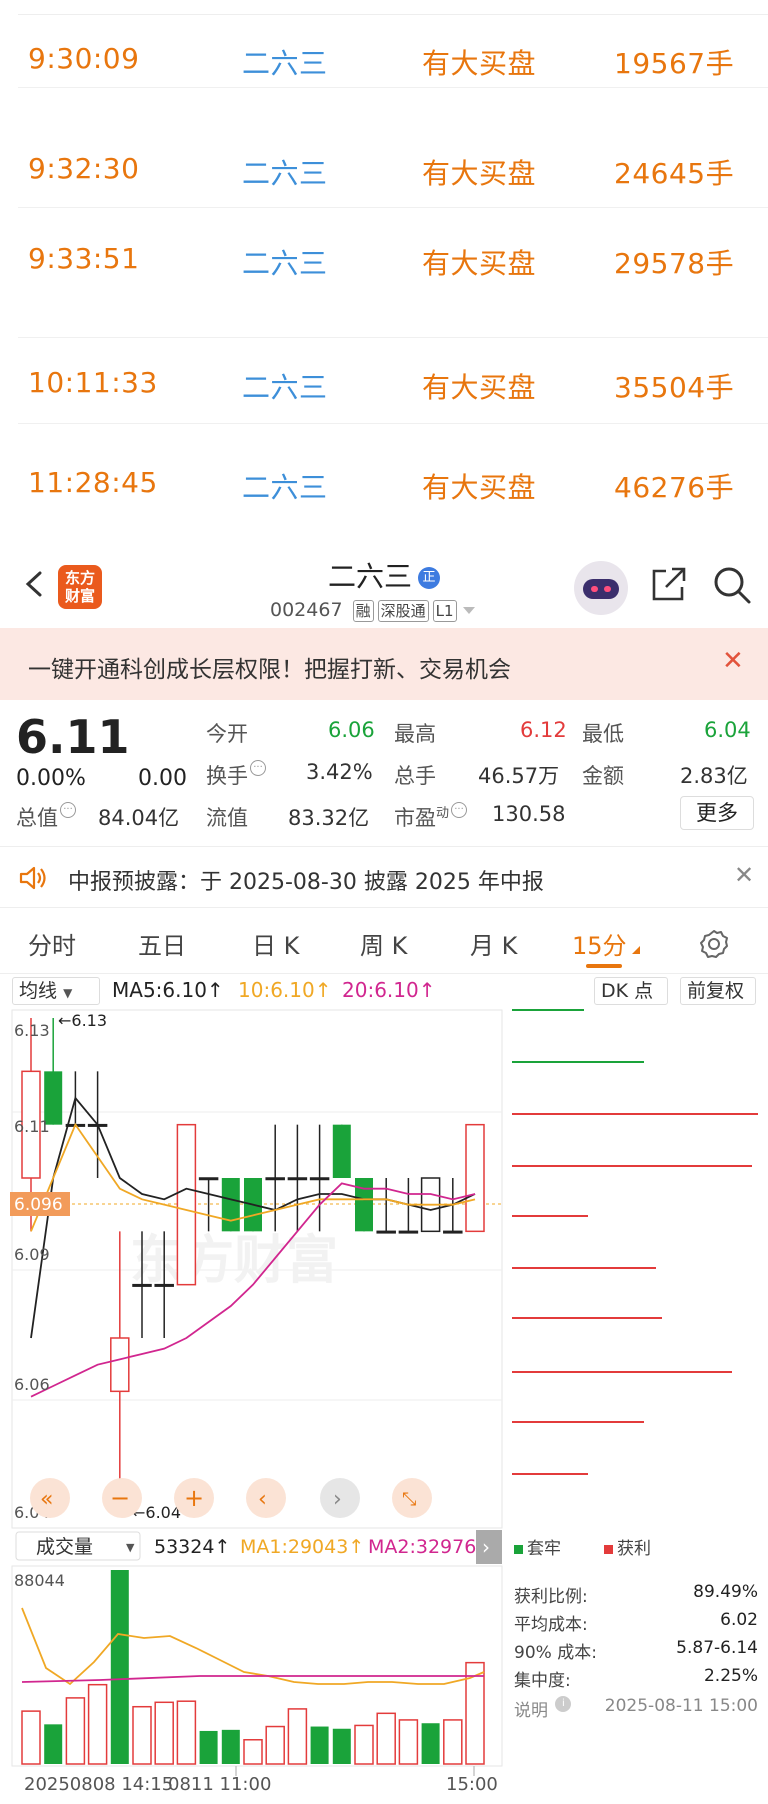 This screenshot has width=768, height=1804. I want to click on notice-text: 中报预披露：于 2025-08-30 披露 2025 年中报, so click(306, 882).